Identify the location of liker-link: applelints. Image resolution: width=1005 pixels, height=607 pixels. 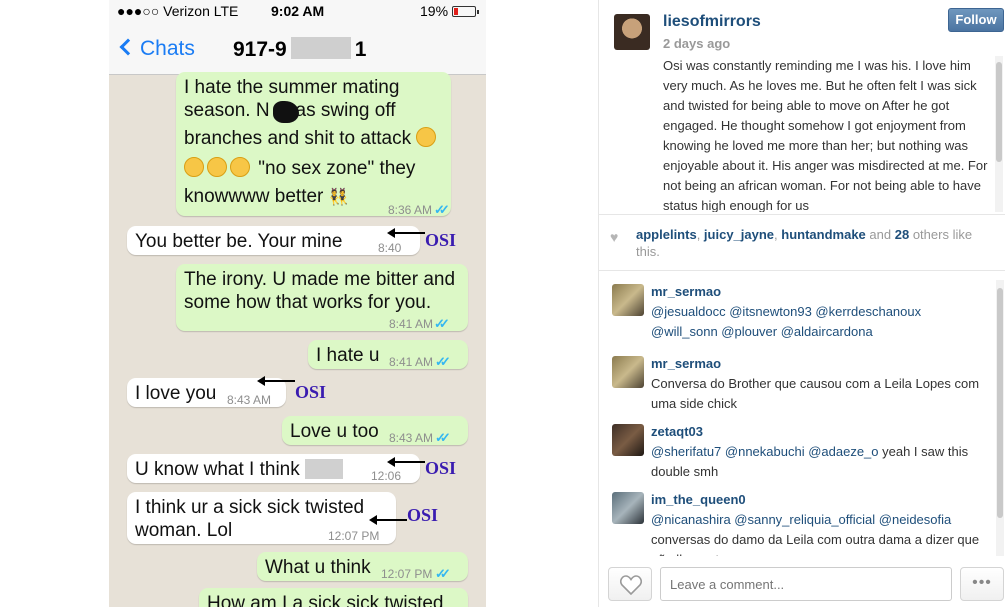
(666, 234).